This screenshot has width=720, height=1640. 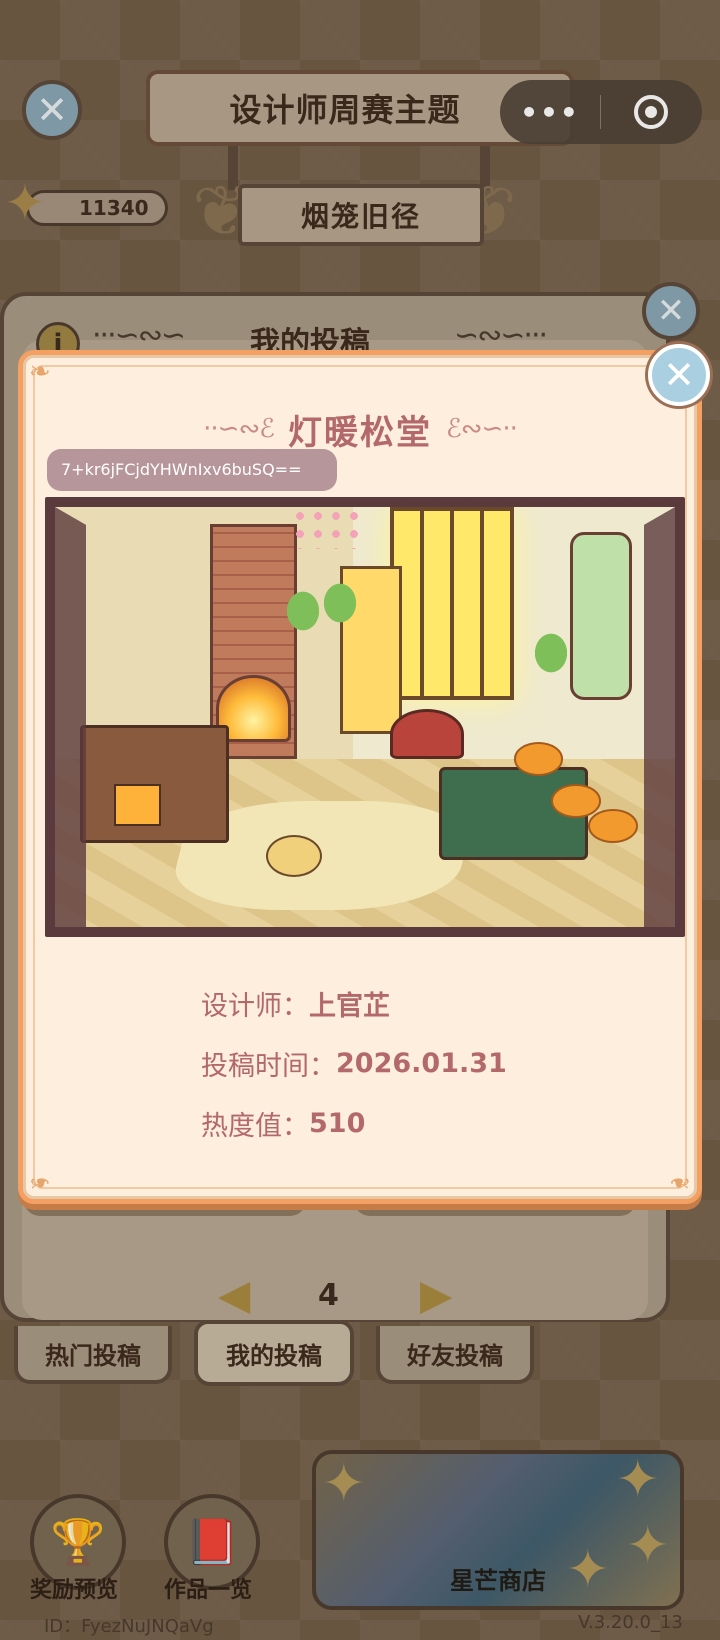 I want to click on title-ornament-right-icon: ℰ∾∽··, so click(x=482, y=429).